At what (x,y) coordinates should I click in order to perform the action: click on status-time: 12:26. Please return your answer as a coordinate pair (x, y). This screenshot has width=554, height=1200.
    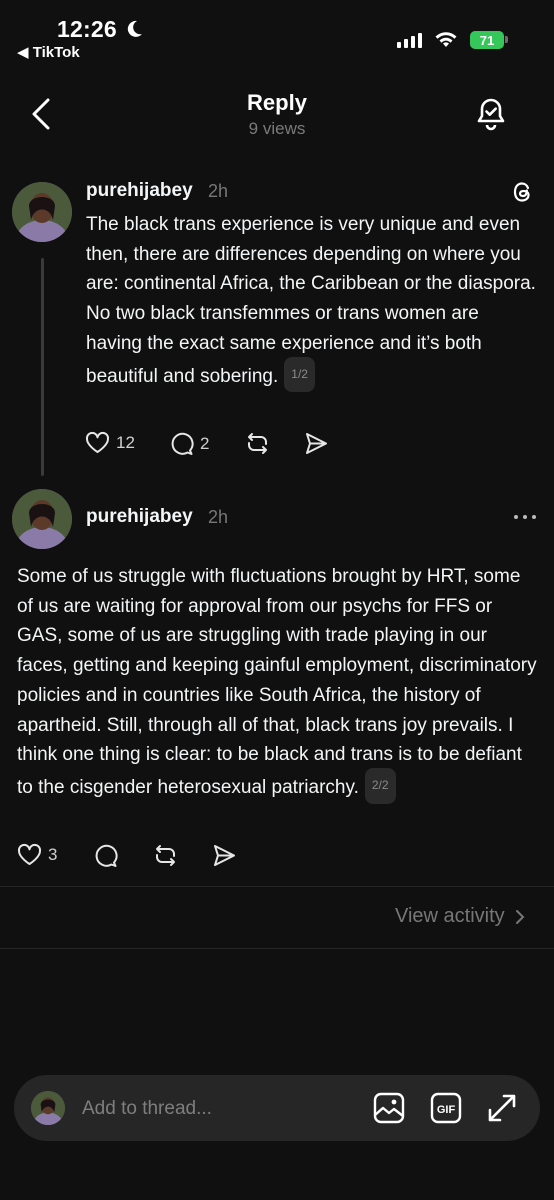
    Looking at the image, I should click on (87, 29).